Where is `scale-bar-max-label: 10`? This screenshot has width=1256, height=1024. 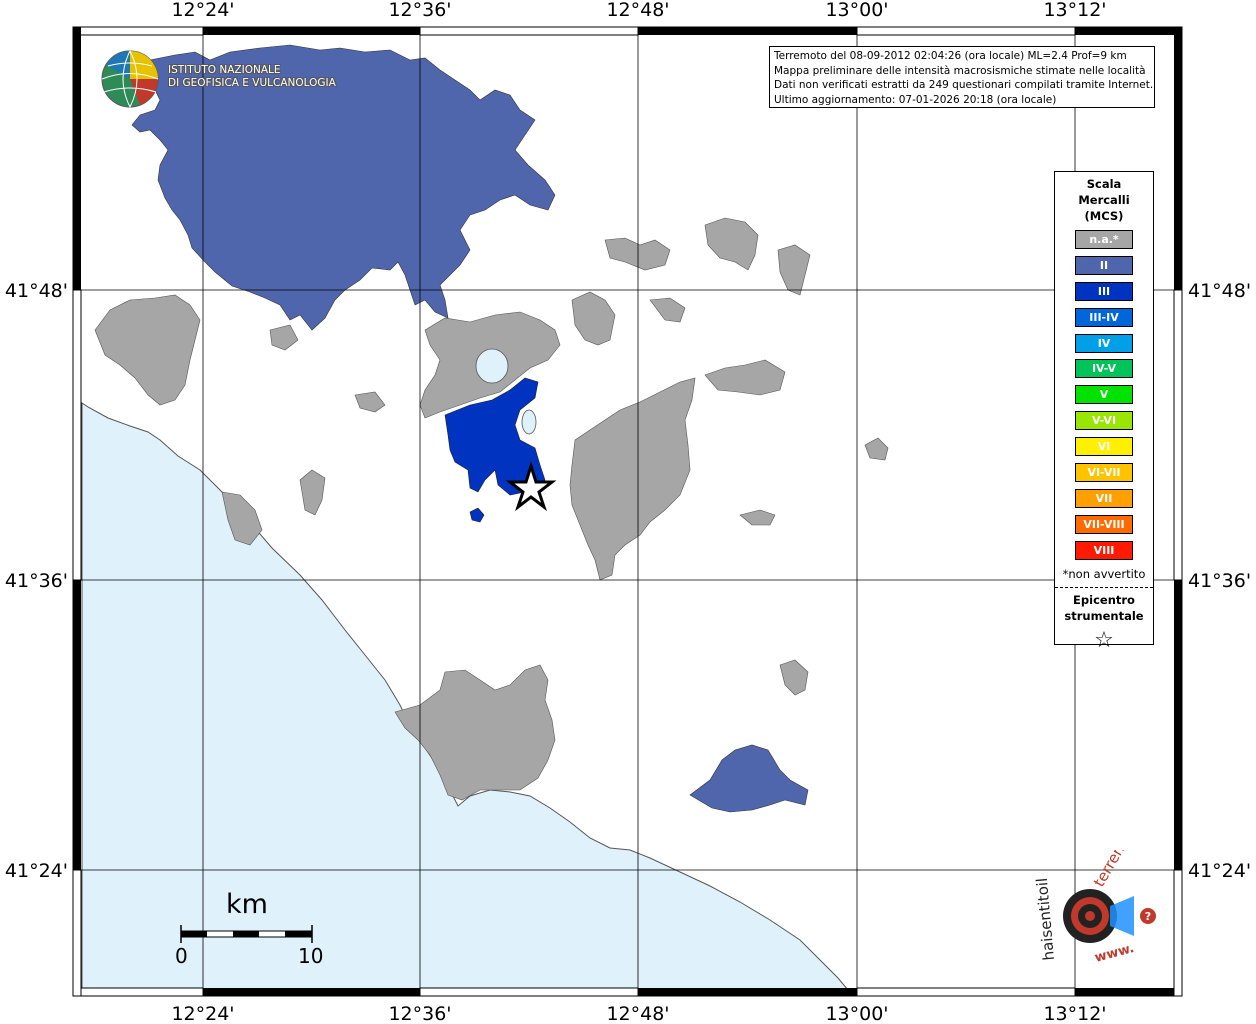 scale-bar-max-label: 10 is located at coordinates (311, 956).